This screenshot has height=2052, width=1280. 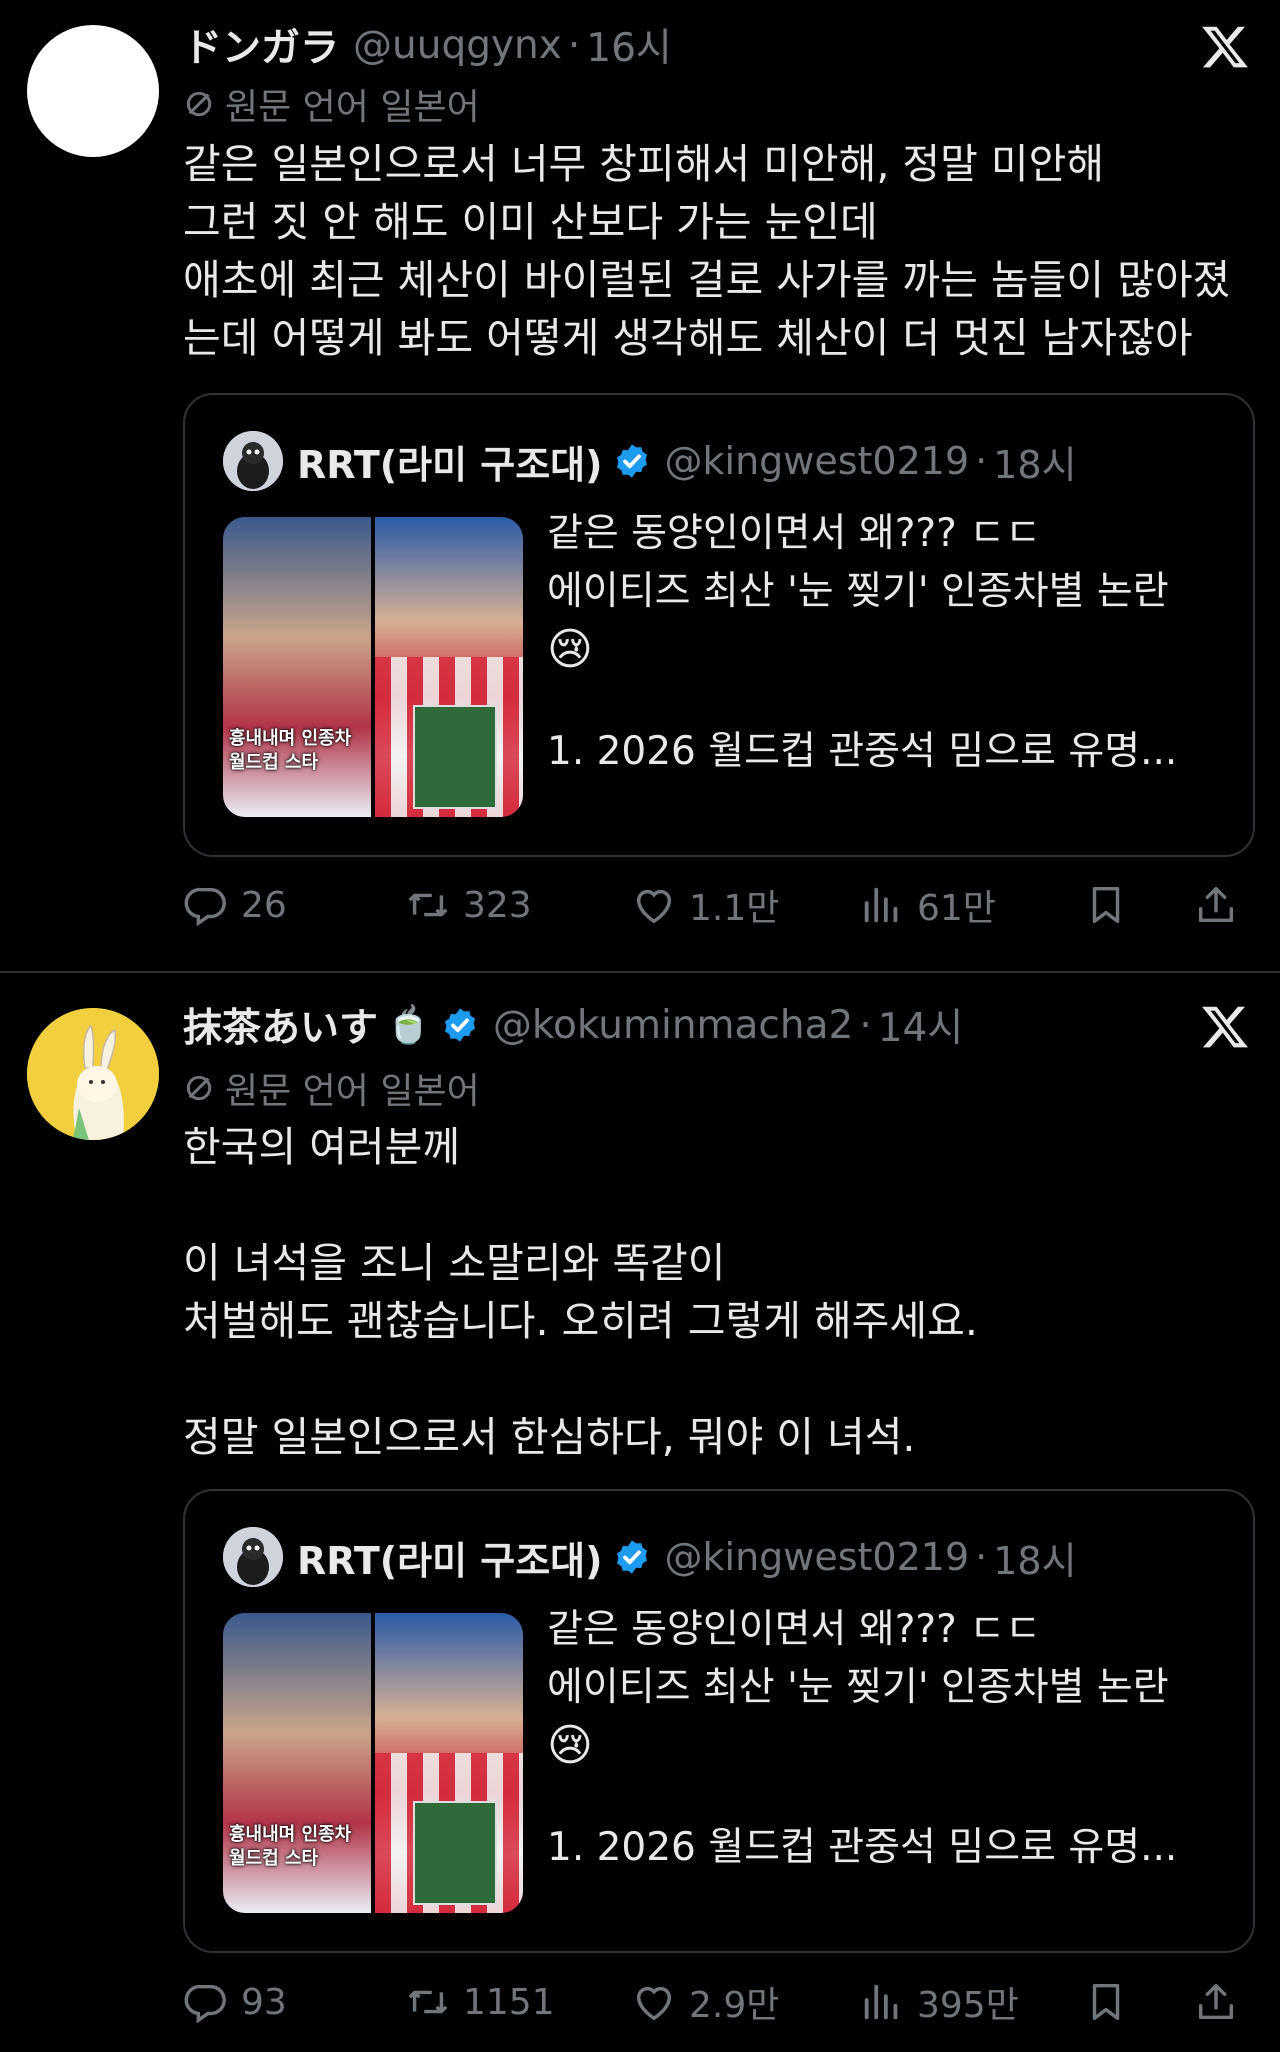 What do you see at coordinates (205, 2004) in the screenshot?
I see `reply-icon` at bounding box center [205, 2004].